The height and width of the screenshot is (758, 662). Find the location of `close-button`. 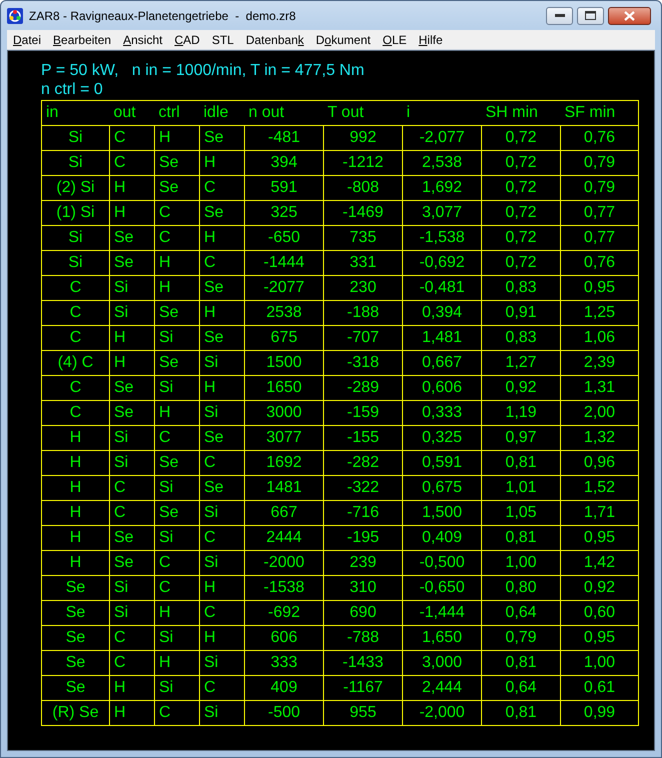

close-button is located at coordinates (629, 15).